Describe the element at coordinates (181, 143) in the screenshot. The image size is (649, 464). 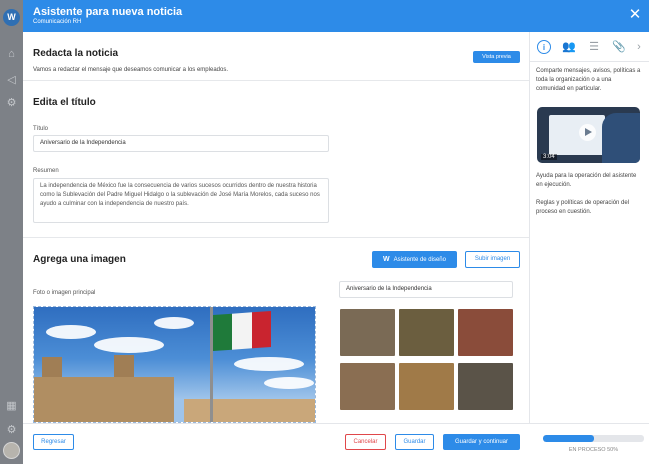
I see `title-input: Aniversario de la Independencia` at that location.